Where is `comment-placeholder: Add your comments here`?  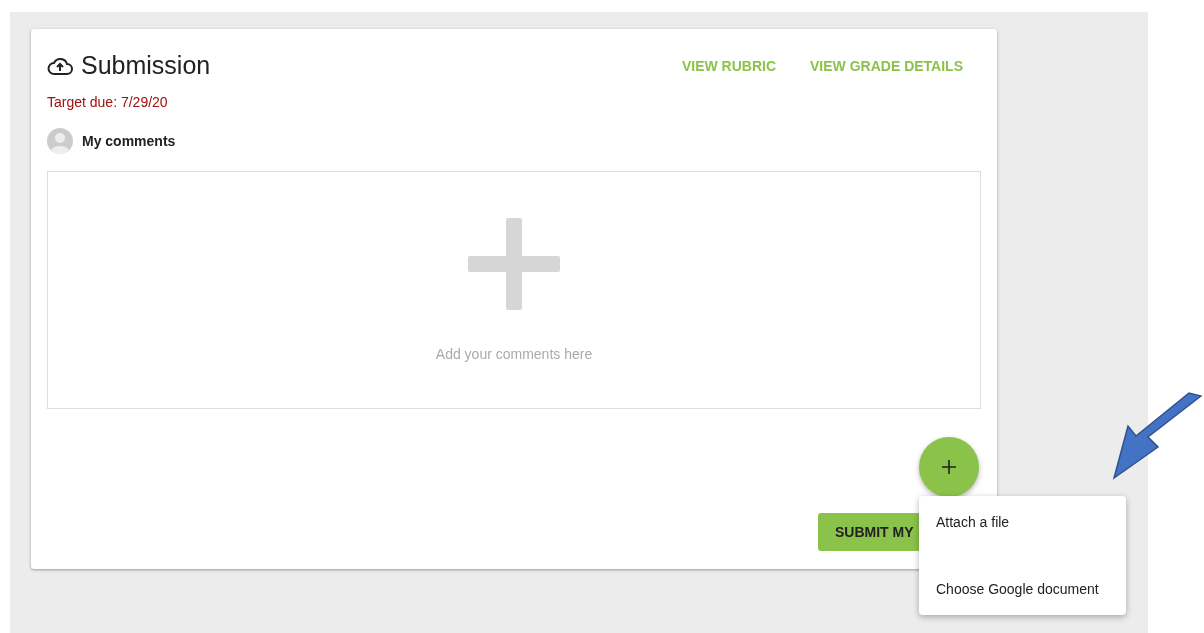
comment-placeholder: Add your comments here is located at coordinates (514, 354).